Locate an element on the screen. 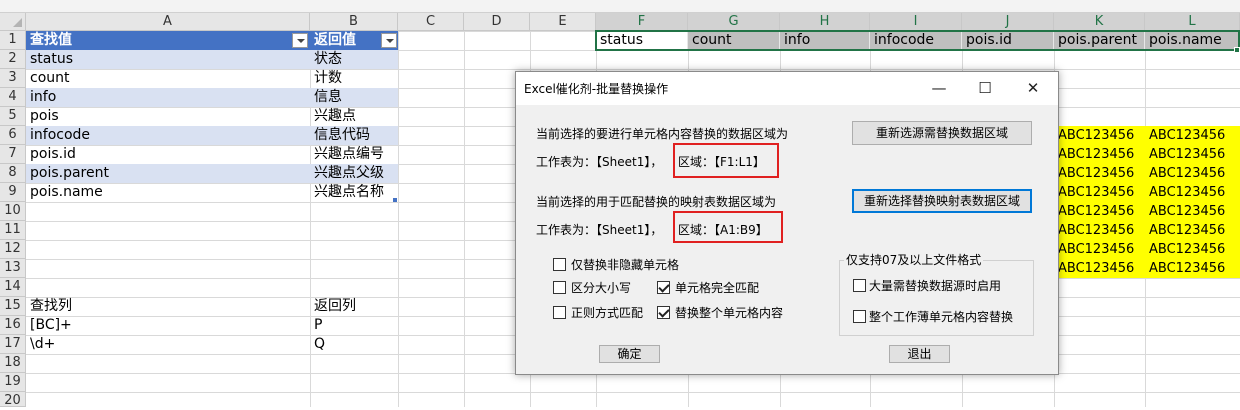 Image resolution: width=1240 pixels, height=410 pixels. row-header: 8 is located at coordinates (13, 173).